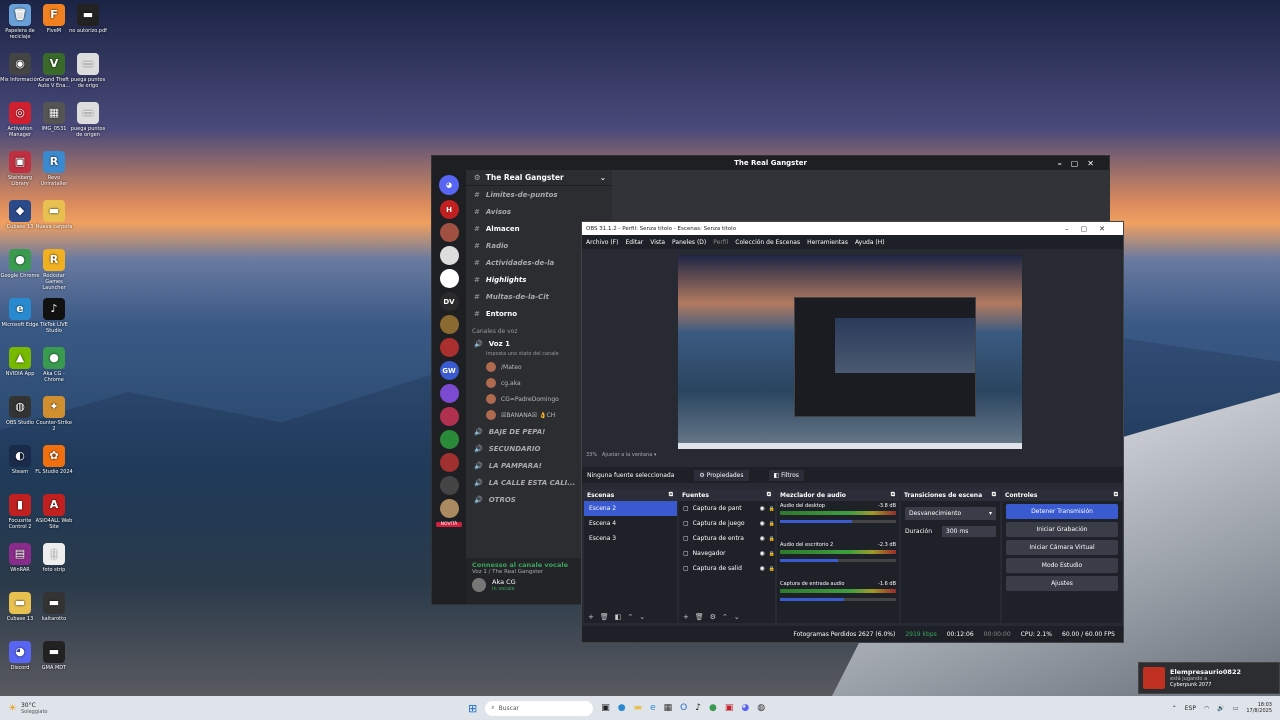 The width and height of the screenshot is (1280, 720). Describe the element at coordinates (767, 242) in the screenshot. I see `menu-item: Colección de Escenas` at that location.